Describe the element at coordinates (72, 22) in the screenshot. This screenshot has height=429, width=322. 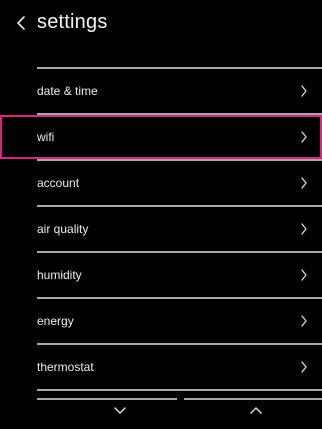
I see `page-title: settings` at that location.